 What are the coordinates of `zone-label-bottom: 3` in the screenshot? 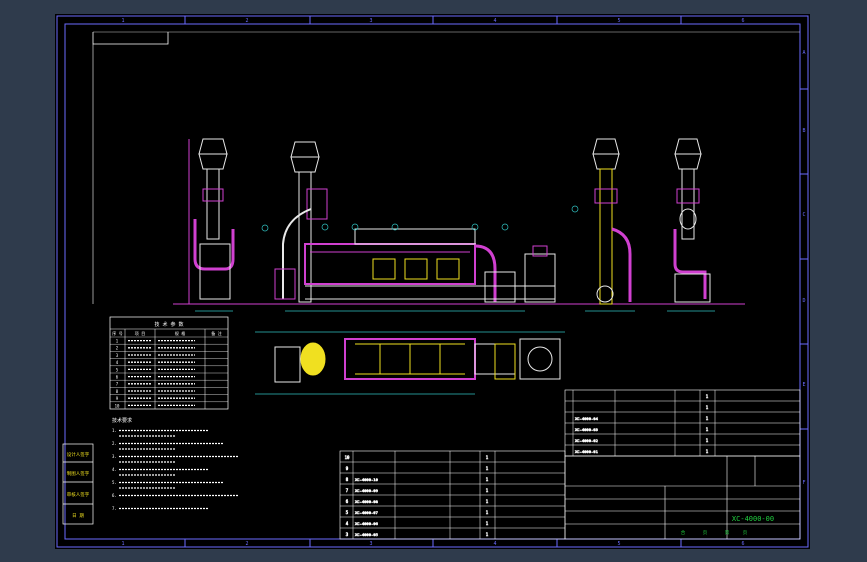 It's located at (370, 544).